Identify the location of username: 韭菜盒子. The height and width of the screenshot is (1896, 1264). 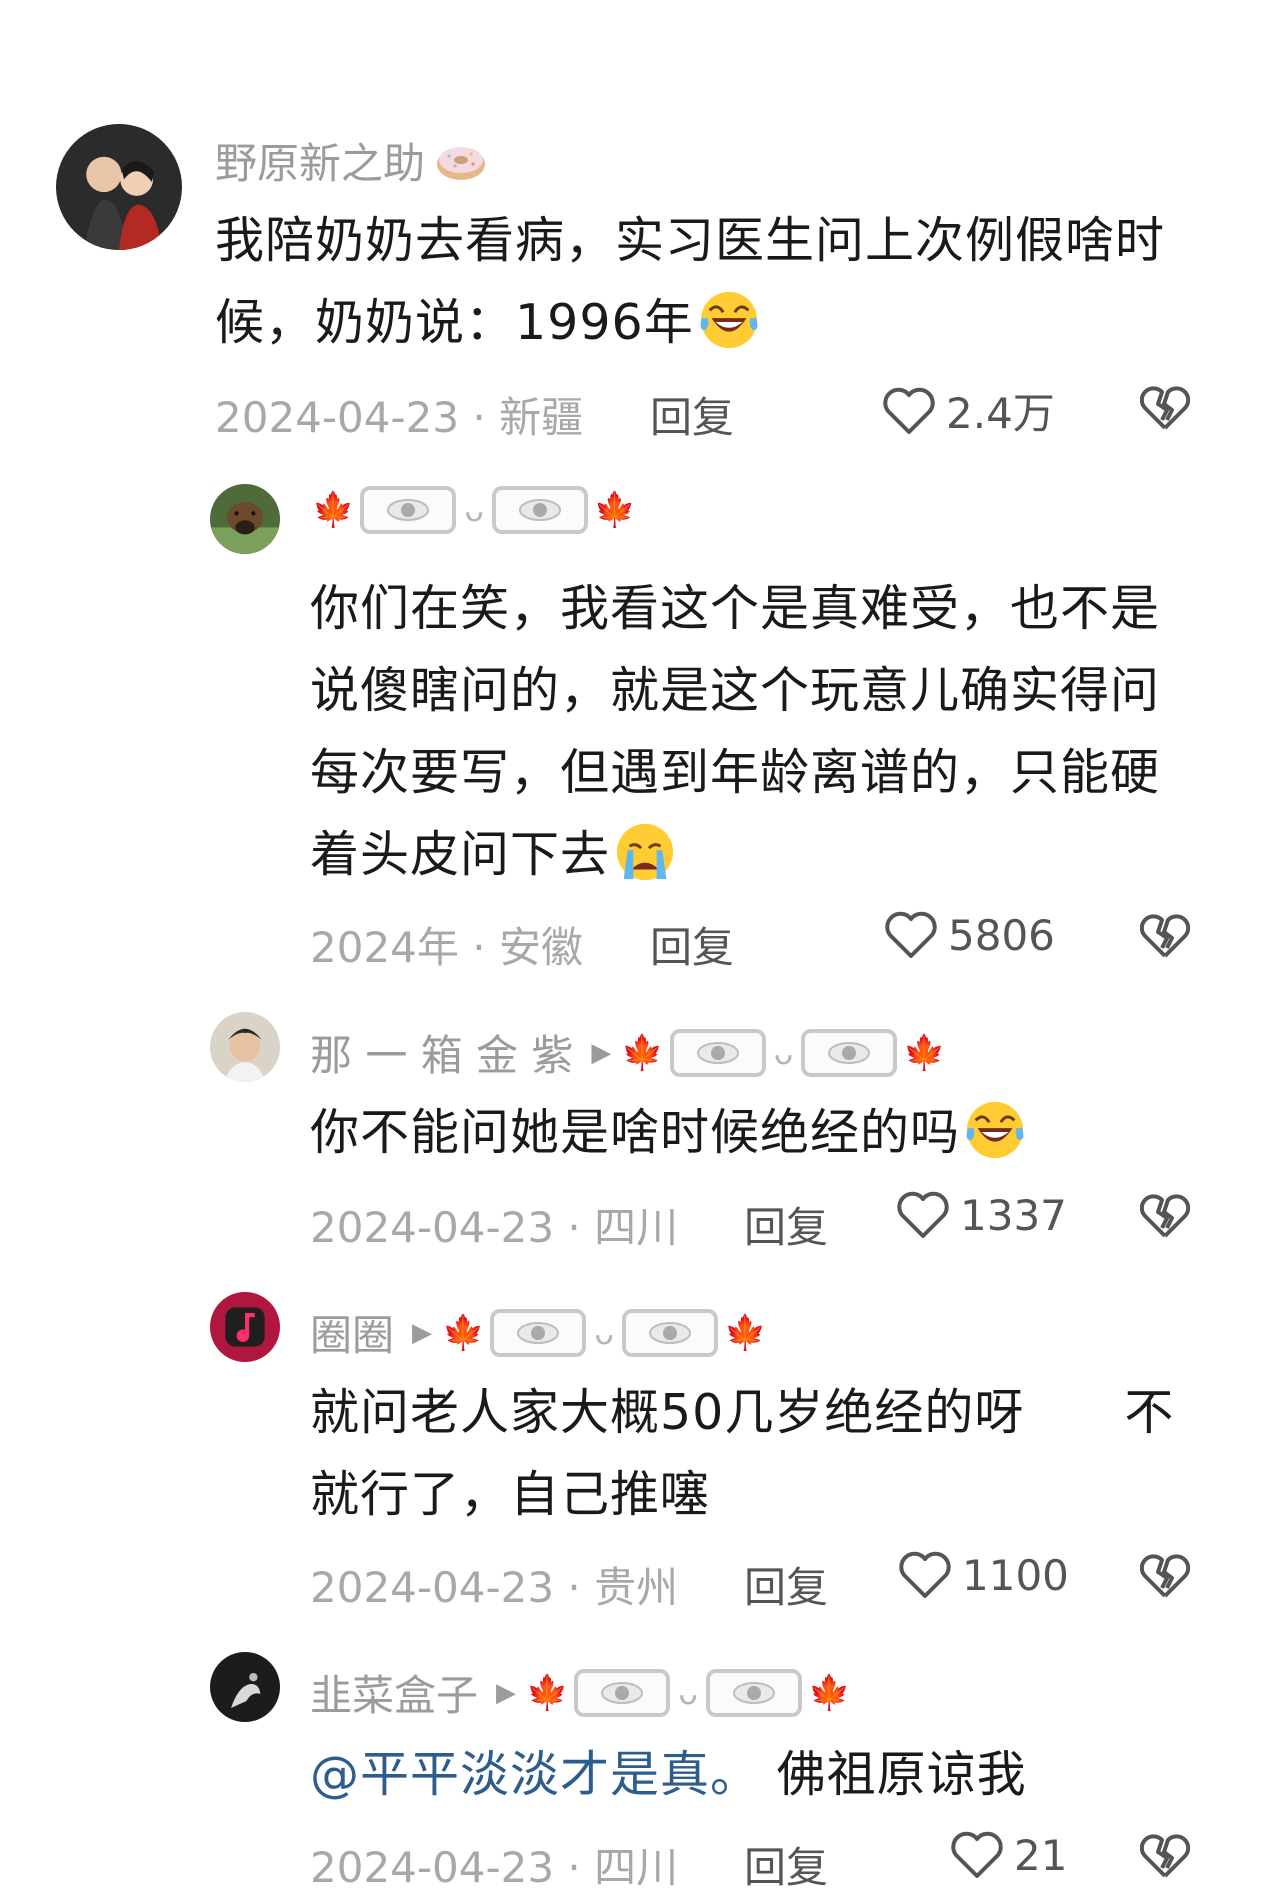
(394, 1692).